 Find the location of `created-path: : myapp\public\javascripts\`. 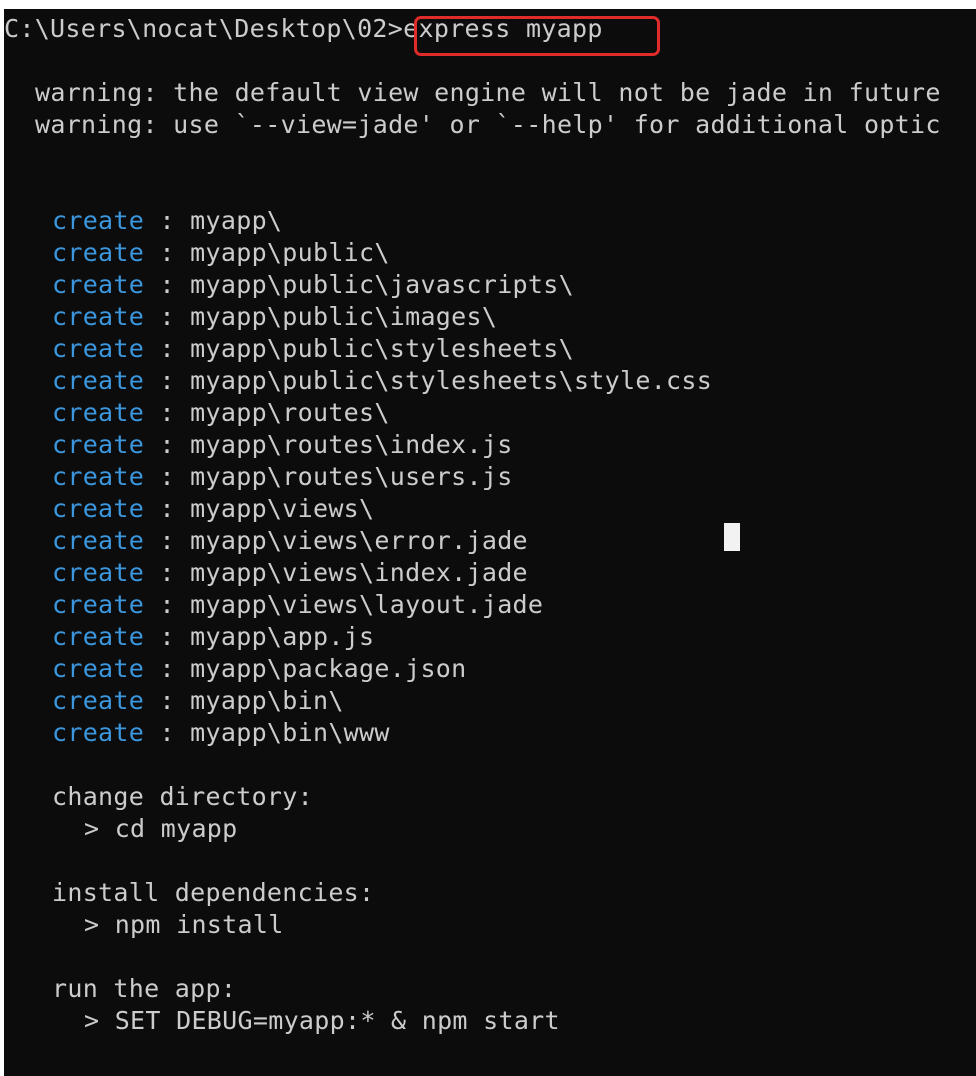

created-path: : myapp\public\javascripts\ is located at coordinates (366, 284).